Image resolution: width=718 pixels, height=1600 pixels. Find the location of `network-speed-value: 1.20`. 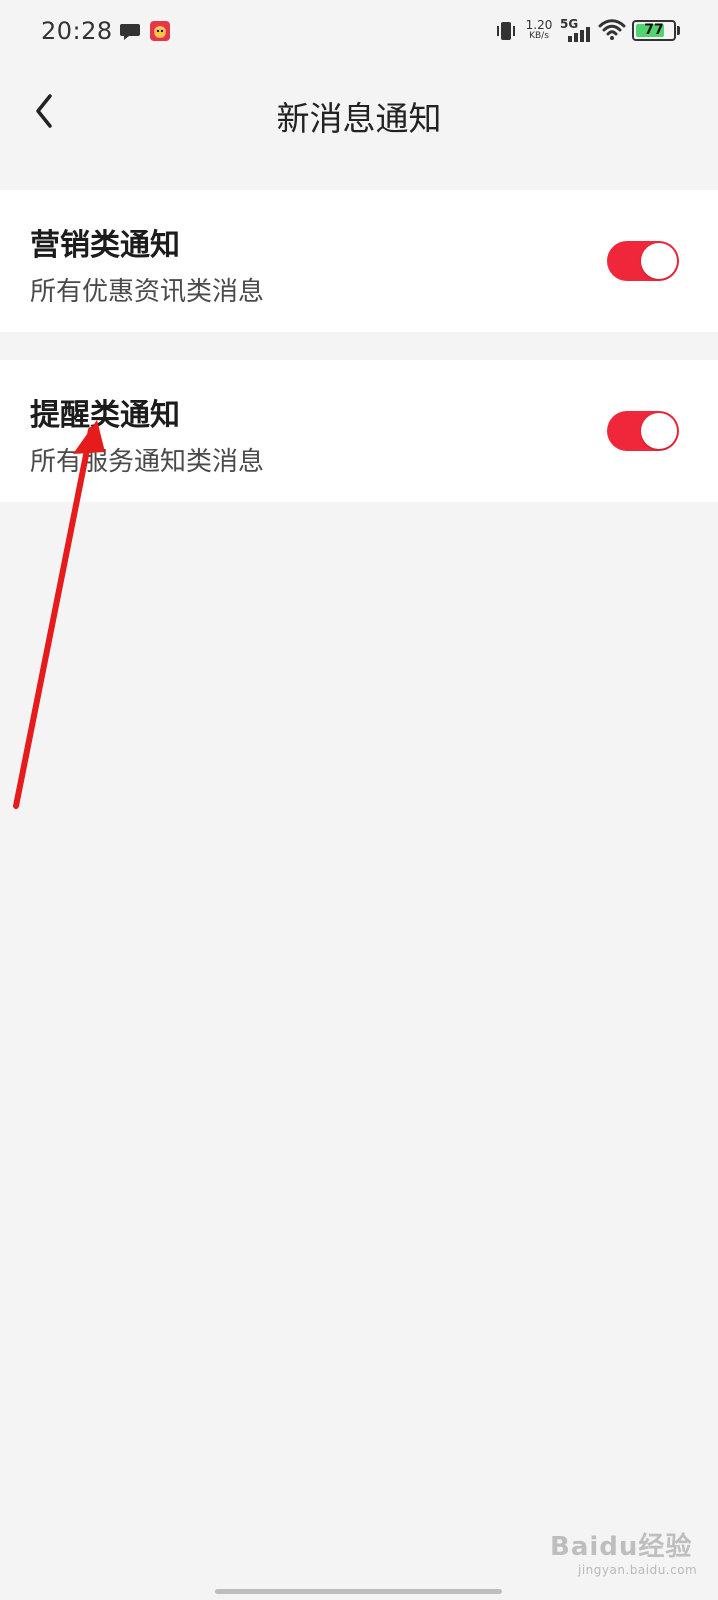

network-speed-value: 1.20 is located at coordinates (539, 25).